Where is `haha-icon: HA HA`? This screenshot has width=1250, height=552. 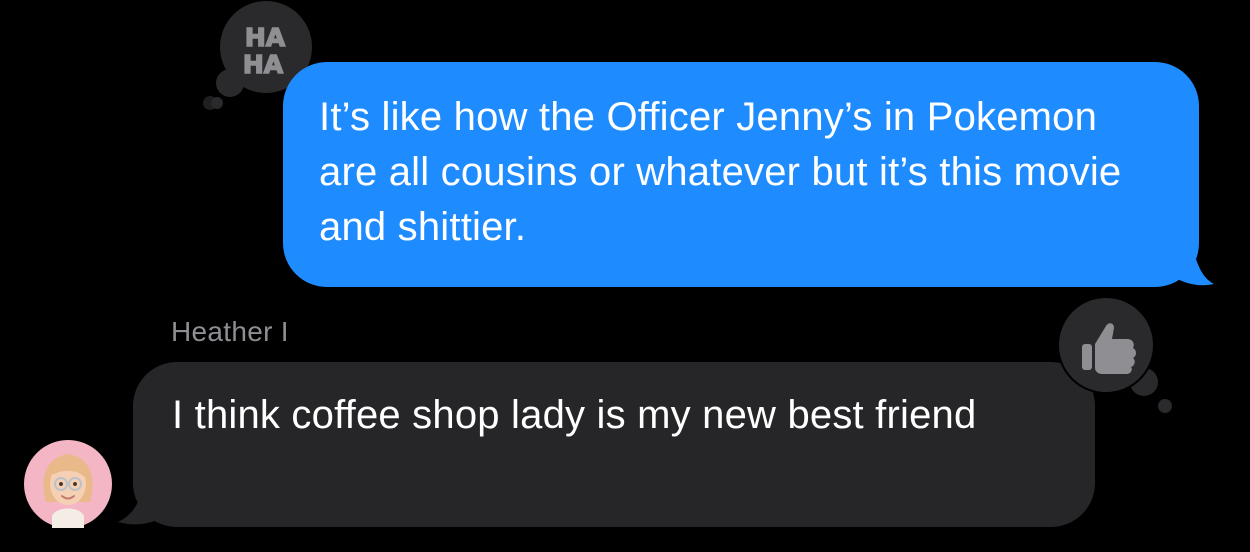
haha-icon: HA HA is located at coordinates (264, 51).